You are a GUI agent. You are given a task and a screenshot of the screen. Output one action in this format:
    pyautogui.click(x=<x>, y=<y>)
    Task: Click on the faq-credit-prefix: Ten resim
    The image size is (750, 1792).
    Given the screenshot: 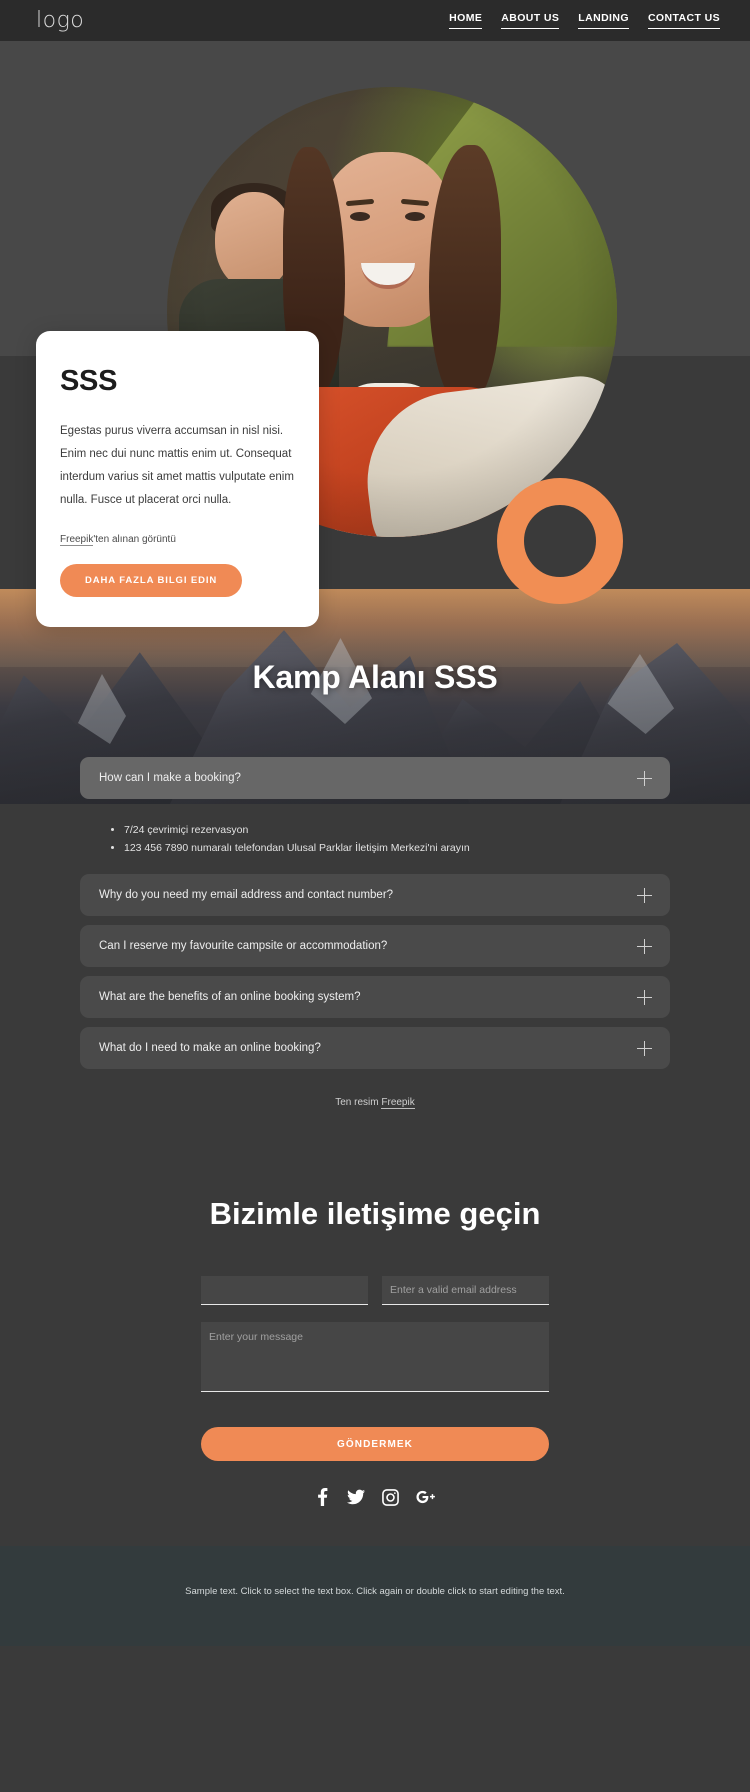 What is the action you would take?
    pyautogui.click(x=358, y=1102)
    